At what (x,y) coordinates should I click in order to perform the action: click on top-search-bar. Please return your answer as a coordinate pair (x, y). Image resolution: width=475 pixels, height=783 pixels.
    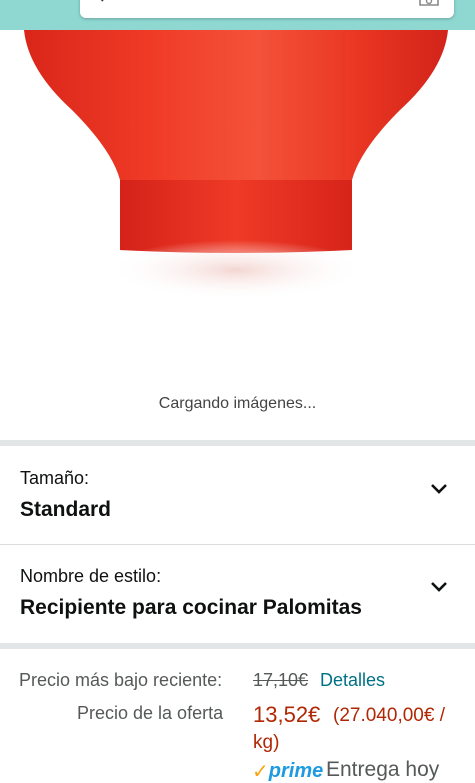
    Looking at the image, I should click on (237, 15).